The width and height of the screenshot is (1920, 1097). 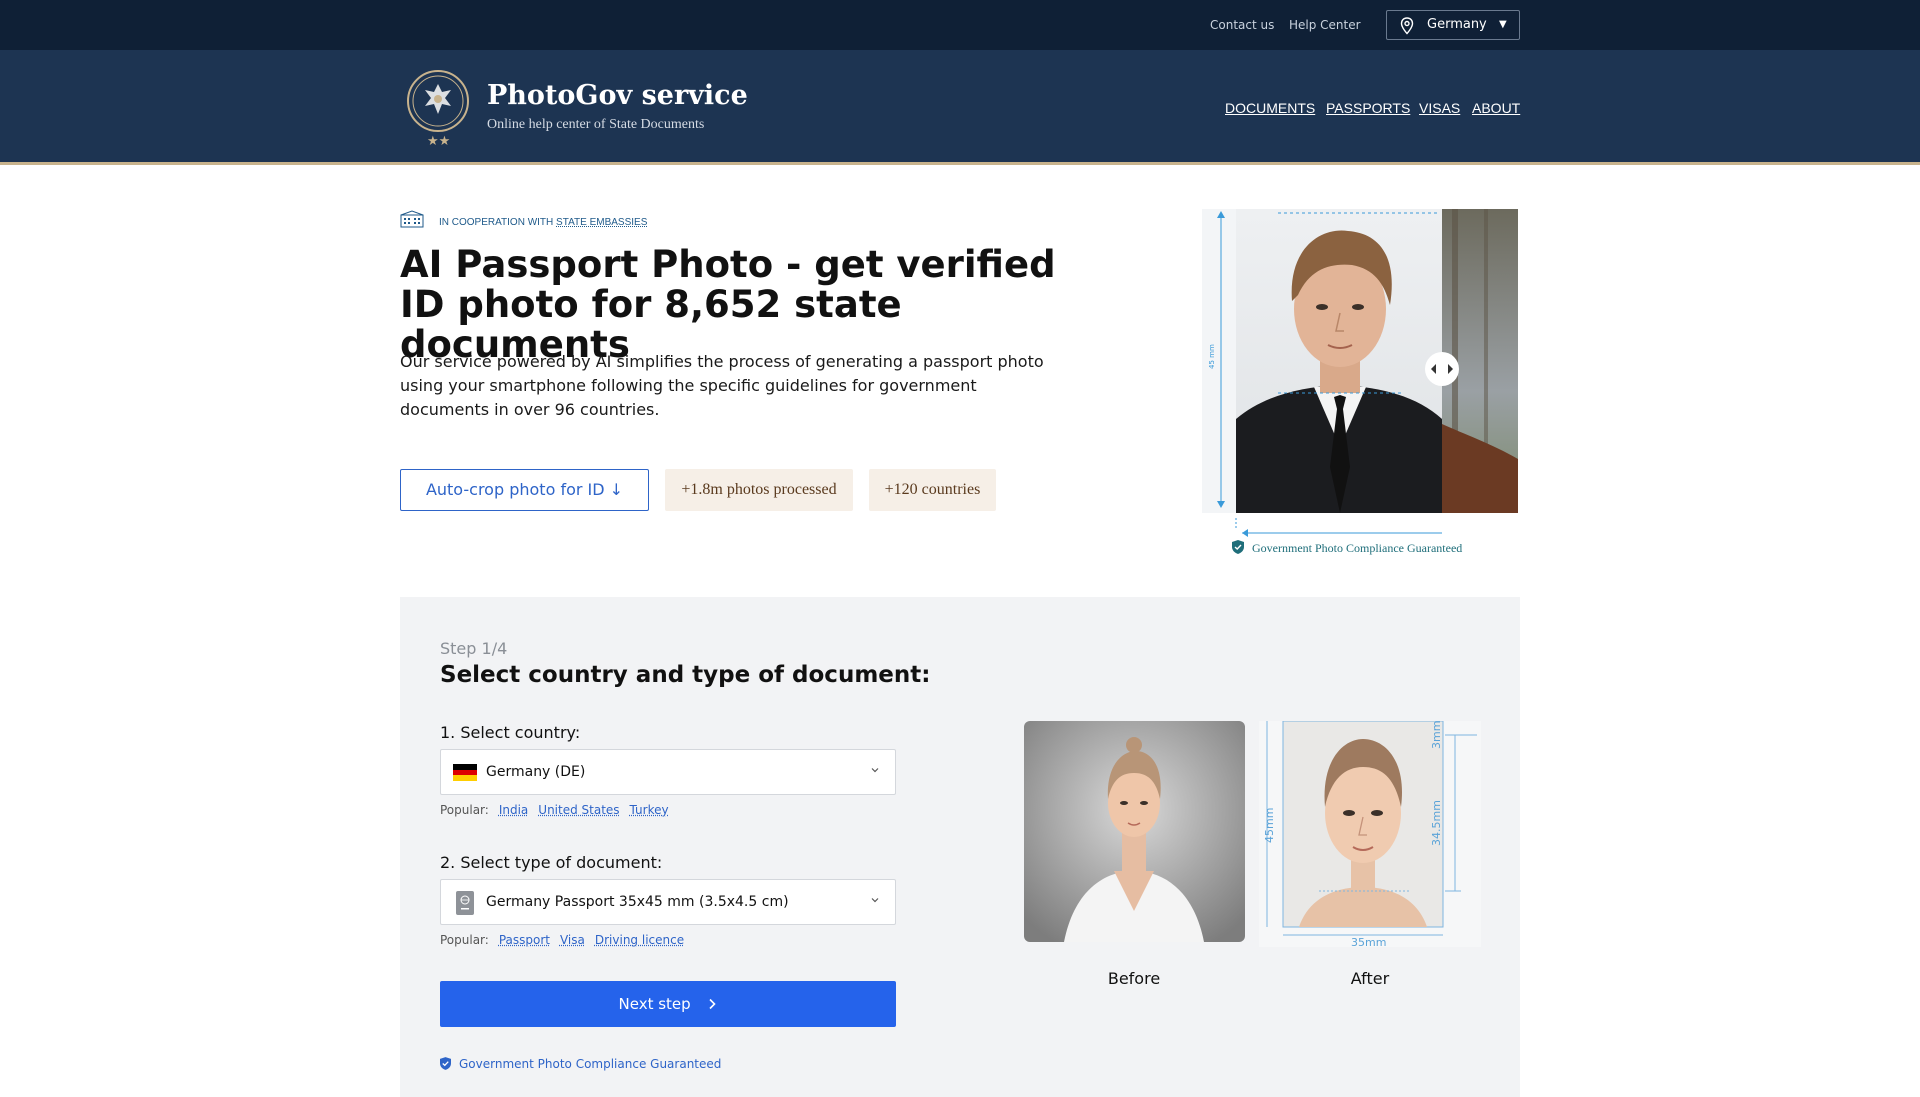 I want to click on nav-about: ABOUT, so click(x=1496, y=108).